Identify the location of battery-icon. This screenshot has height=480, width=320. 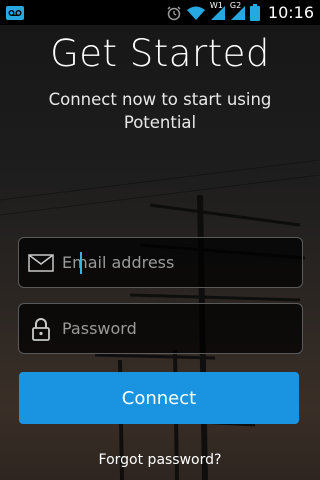
(254, 12).